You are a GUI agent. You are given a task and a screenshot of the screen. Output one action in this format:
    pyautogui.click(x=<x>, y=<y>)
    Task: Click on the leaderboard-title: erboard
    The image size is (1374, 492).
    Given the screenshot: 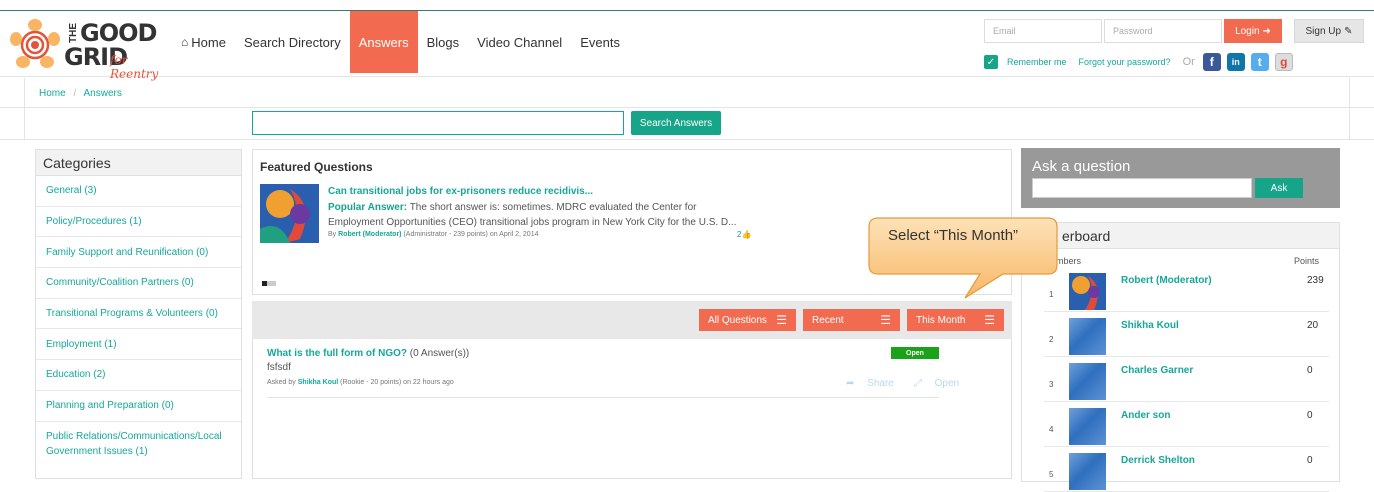 What is the action you would take?
    pyautogui.click(x=1180, y=236)
    